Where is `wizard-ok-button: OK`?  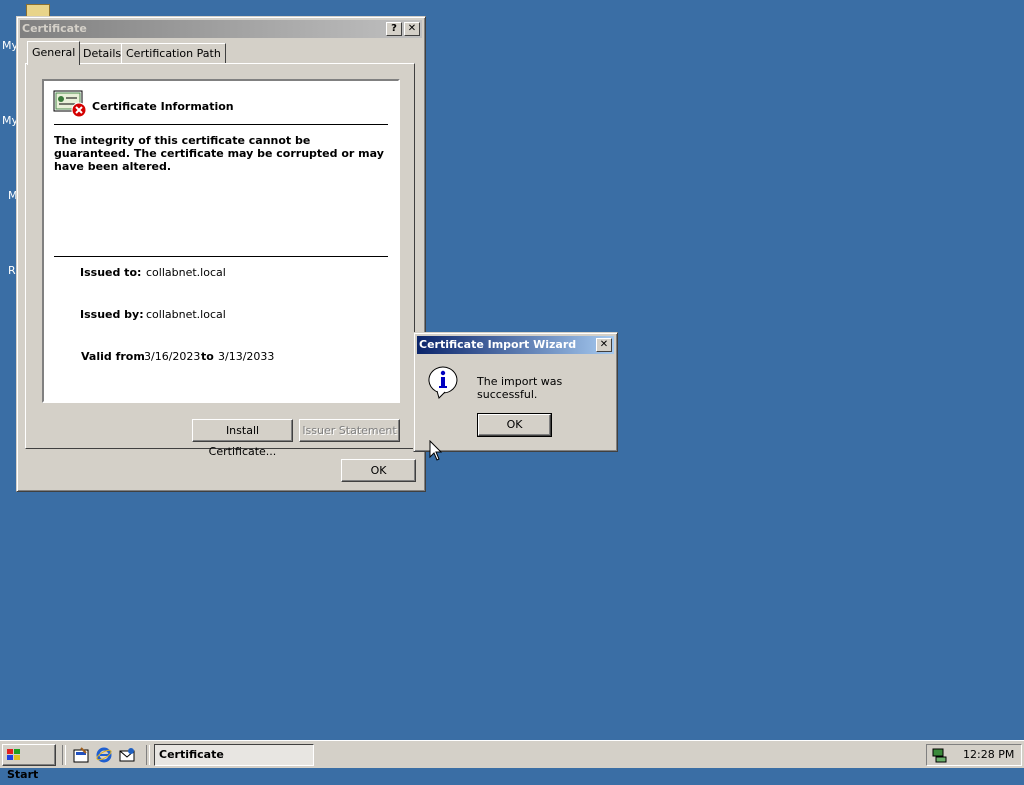 wizard-ok-button: OK is located at coordinates (514, 425).